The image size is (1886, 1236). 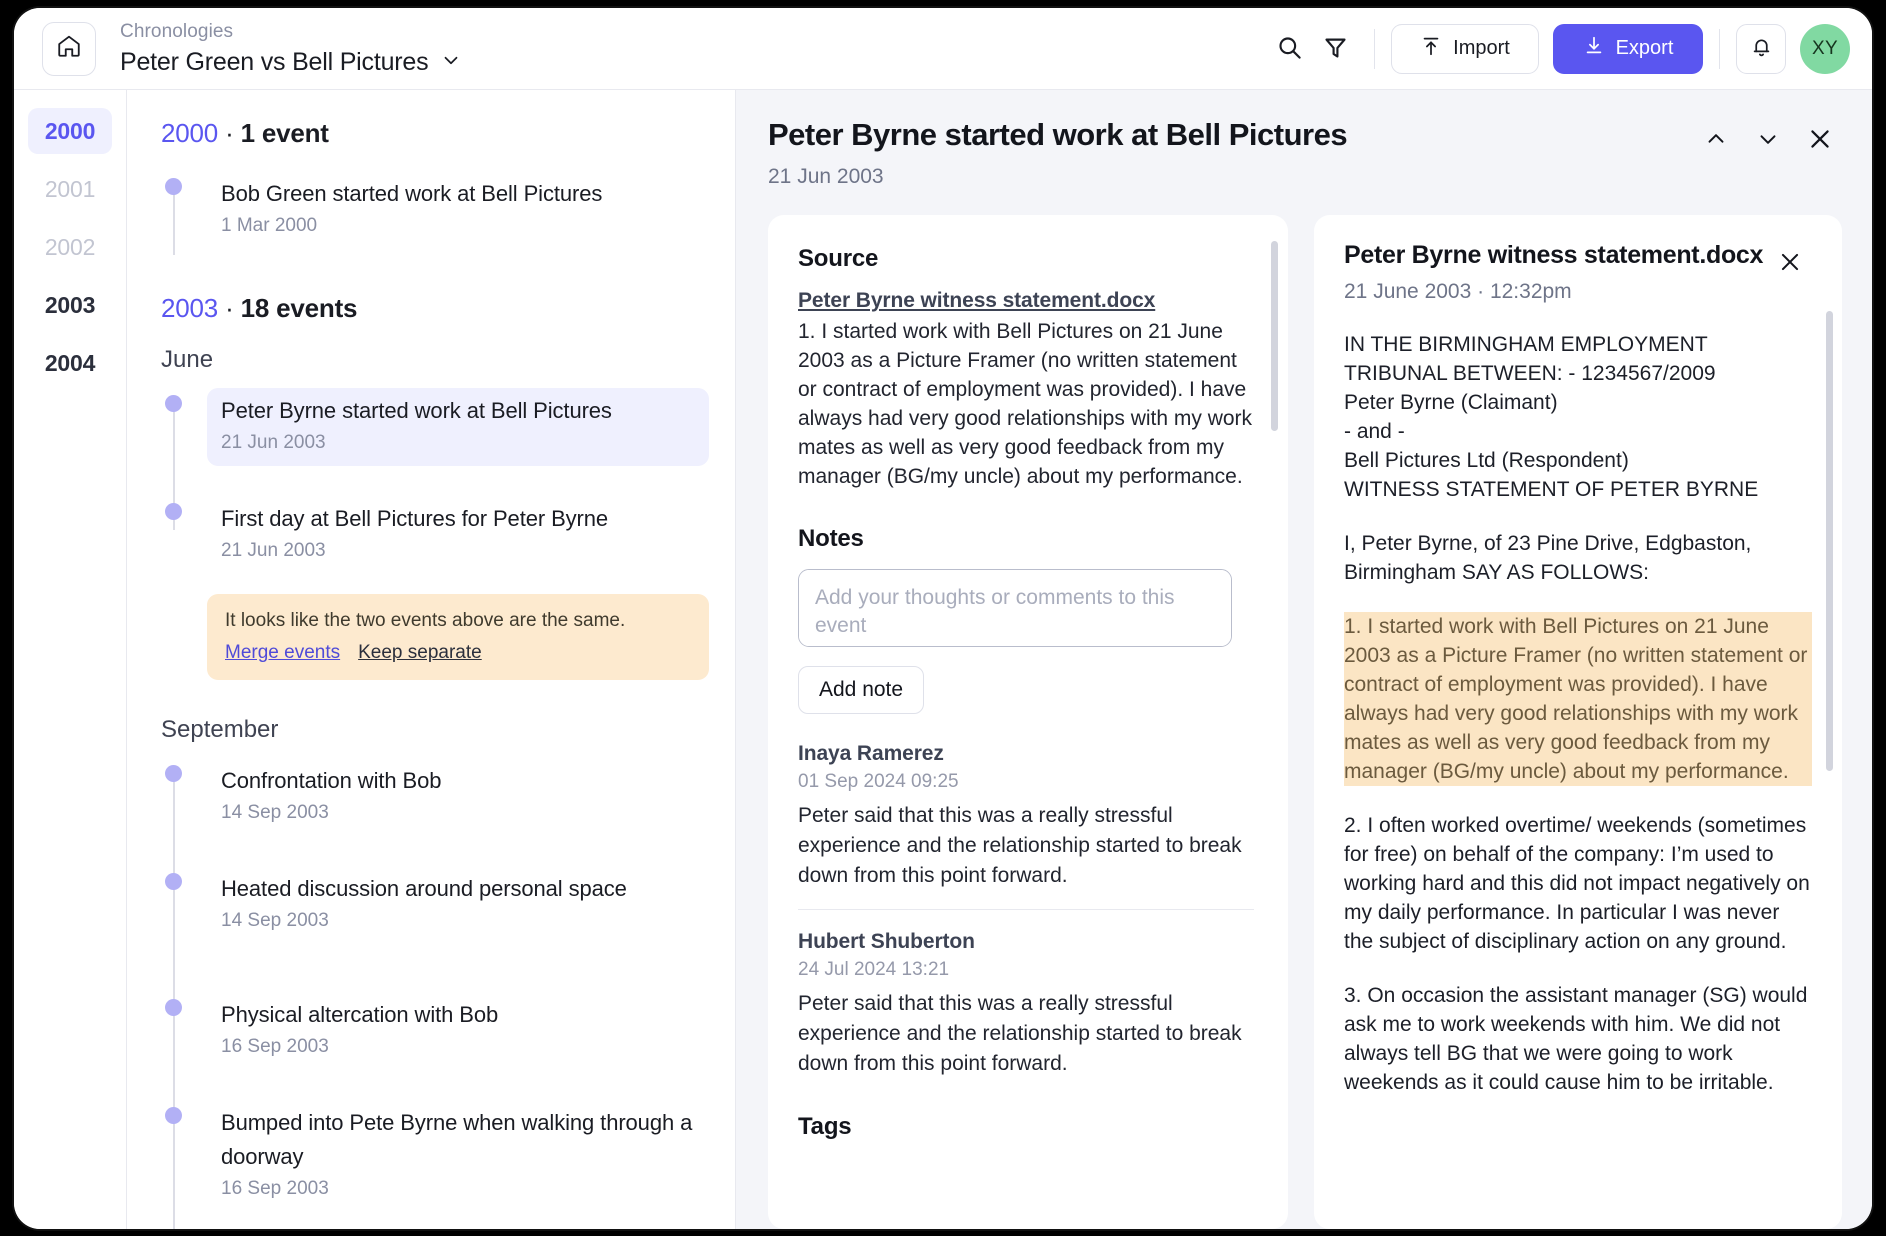 I want to click on list-item: Confrontation with Bob 14 Sep 2003, so click(x=435, y=812).